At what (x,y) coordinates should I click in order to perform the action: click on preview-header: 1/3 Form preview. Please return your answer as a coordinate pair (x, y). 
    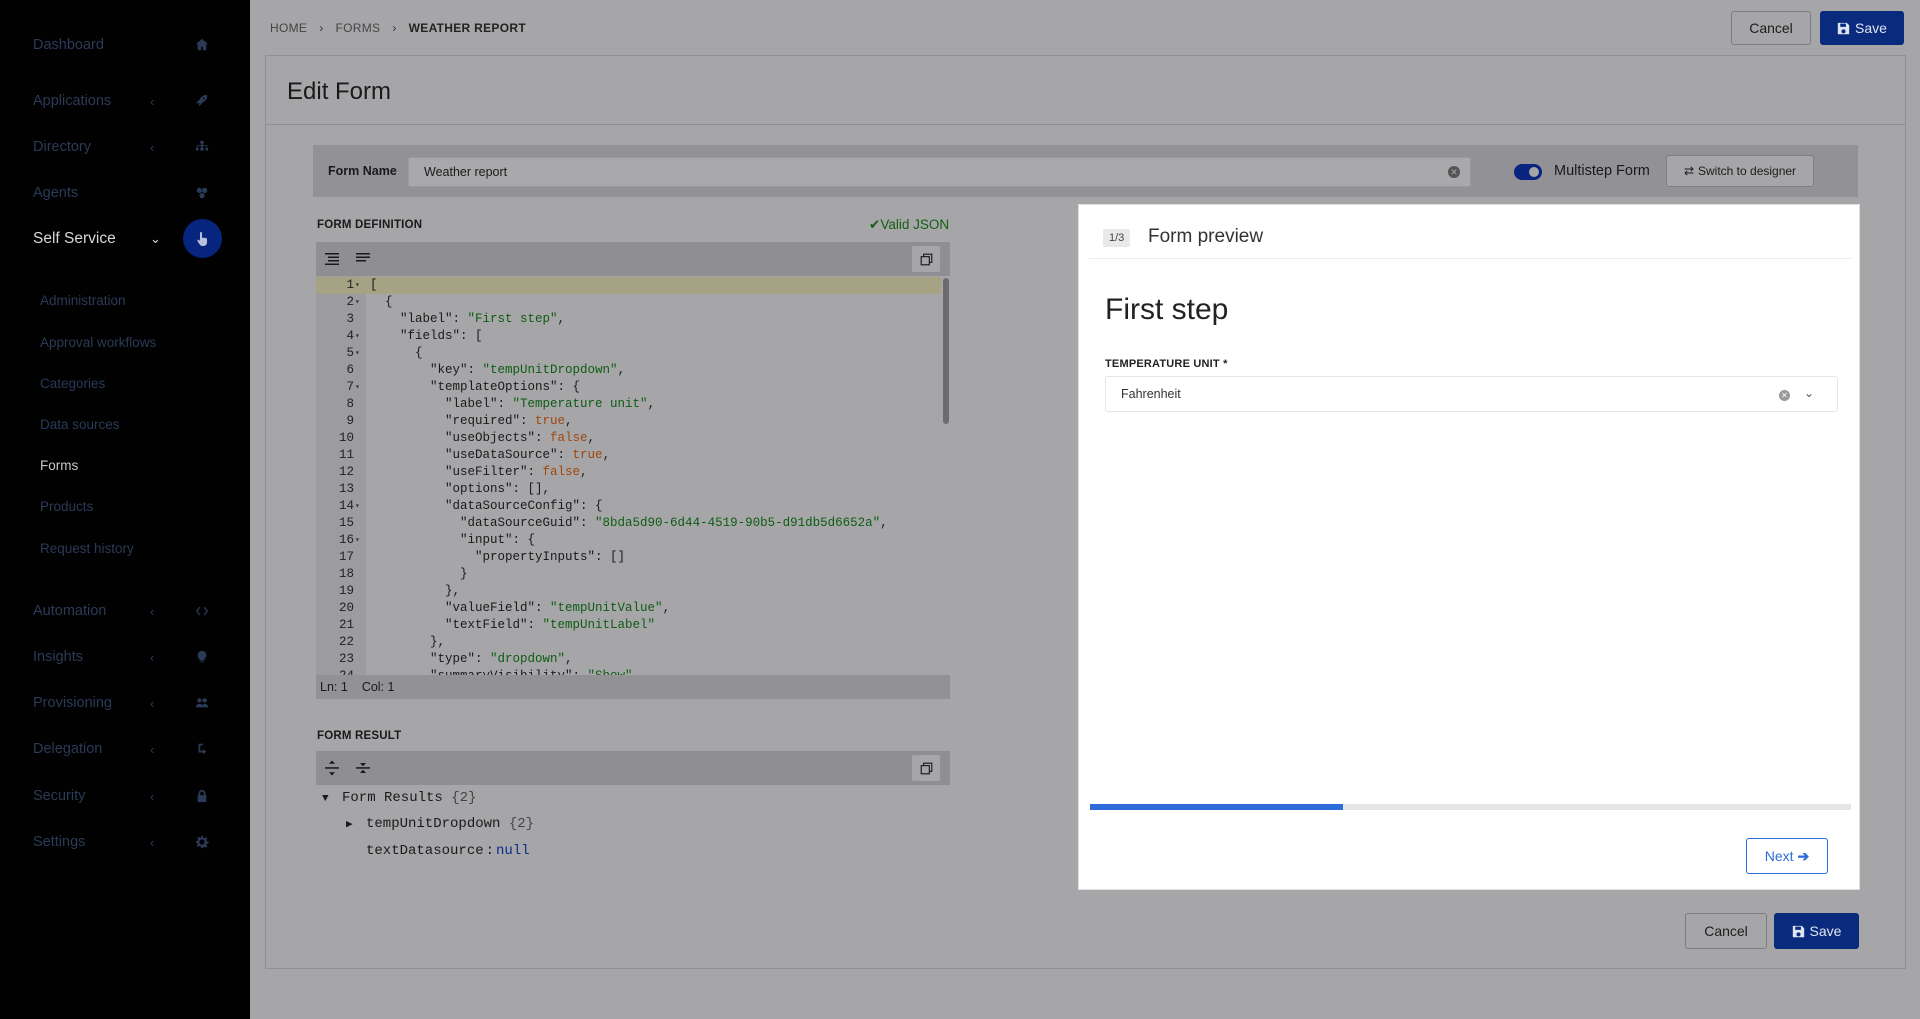
    Looking at the image, I should click on (1470, 237).